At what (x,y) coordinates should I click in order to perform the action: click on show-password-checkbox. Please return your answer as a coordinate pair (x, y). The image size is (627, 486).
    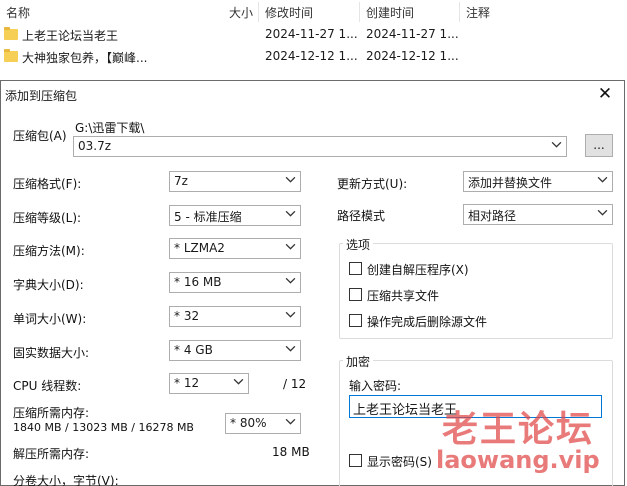
    Looking at the image, I should click on (355, 460).